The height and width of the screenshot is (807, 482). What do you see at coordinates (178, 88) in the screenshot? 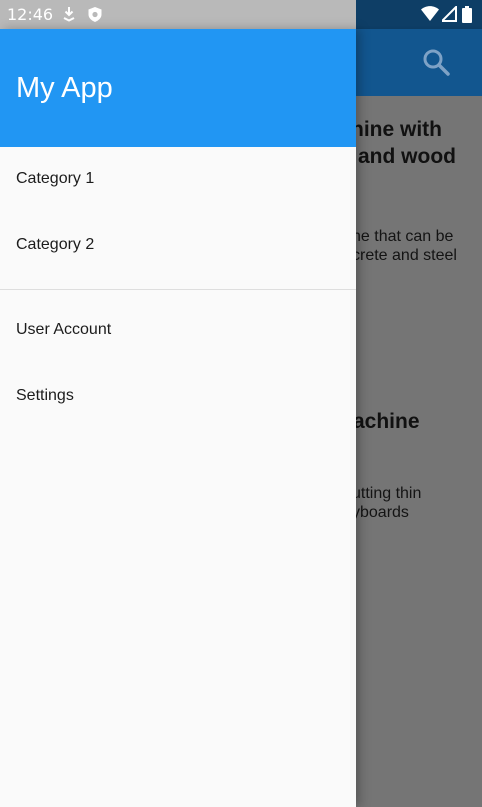
I see `drawer-header: My App` at bounding box center [178, 88].